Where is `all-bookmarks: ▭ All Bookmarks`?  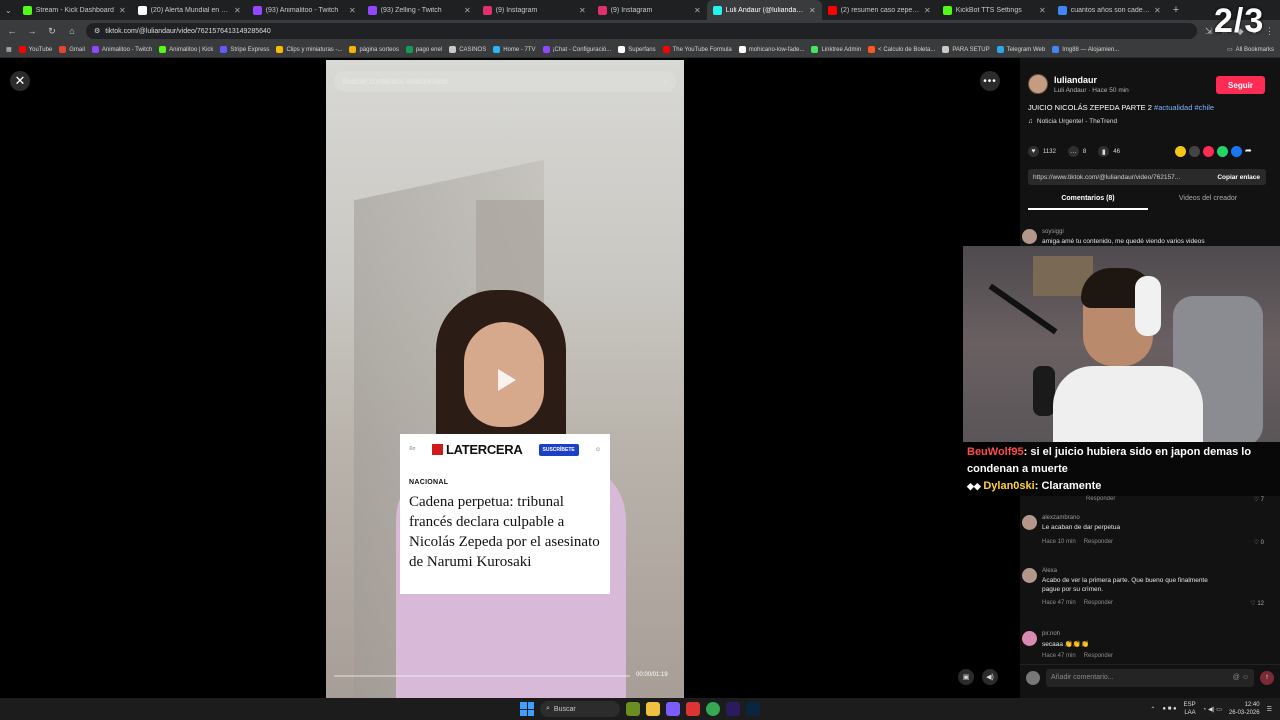 all-bookmarks: ▭ All Bookmarks is located at coordinates (1250, 50).